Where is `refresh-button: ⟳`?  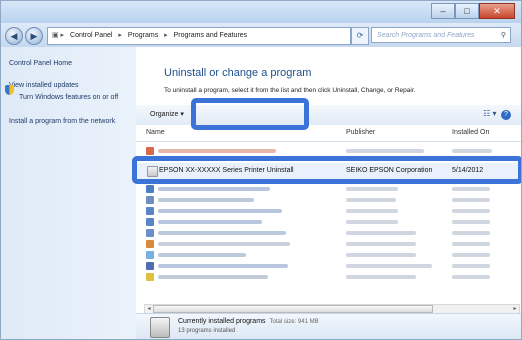
refresh-button: ⟳ is located at coordinates (360, 36).